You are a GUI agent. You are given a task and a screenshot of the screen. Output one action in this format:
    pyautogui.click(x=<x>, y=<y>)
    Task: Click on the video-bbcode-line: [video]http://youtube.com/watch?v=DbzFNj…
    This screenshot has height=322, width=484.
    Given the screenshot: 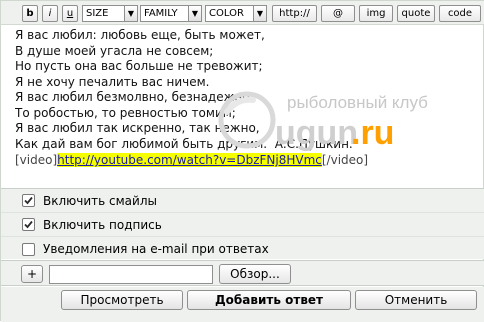 What is the action you would take?
    pyautogui.click(x=191, y=160)
    